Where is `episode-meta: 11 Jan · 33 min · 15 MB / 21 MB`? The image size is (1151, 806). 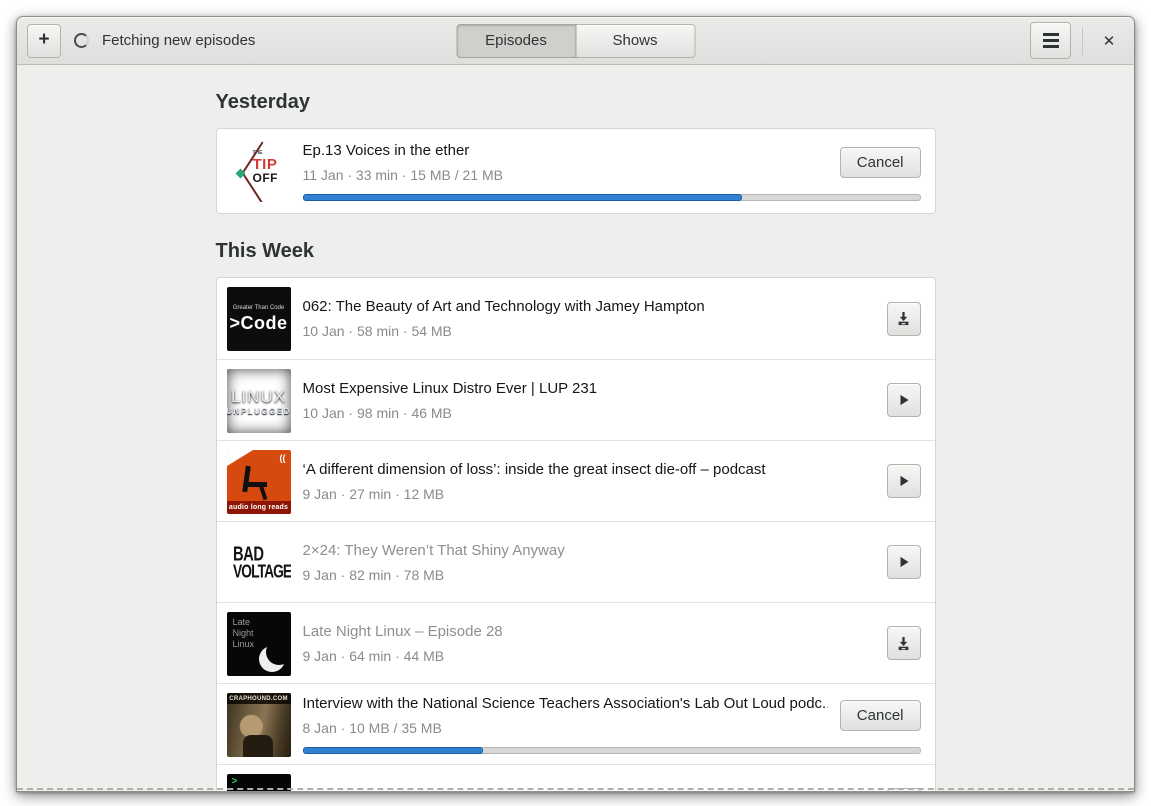 episode-meta: 11 Jan · 33 min · 15 MB / 21 MB is located at coordinates (403, 175).